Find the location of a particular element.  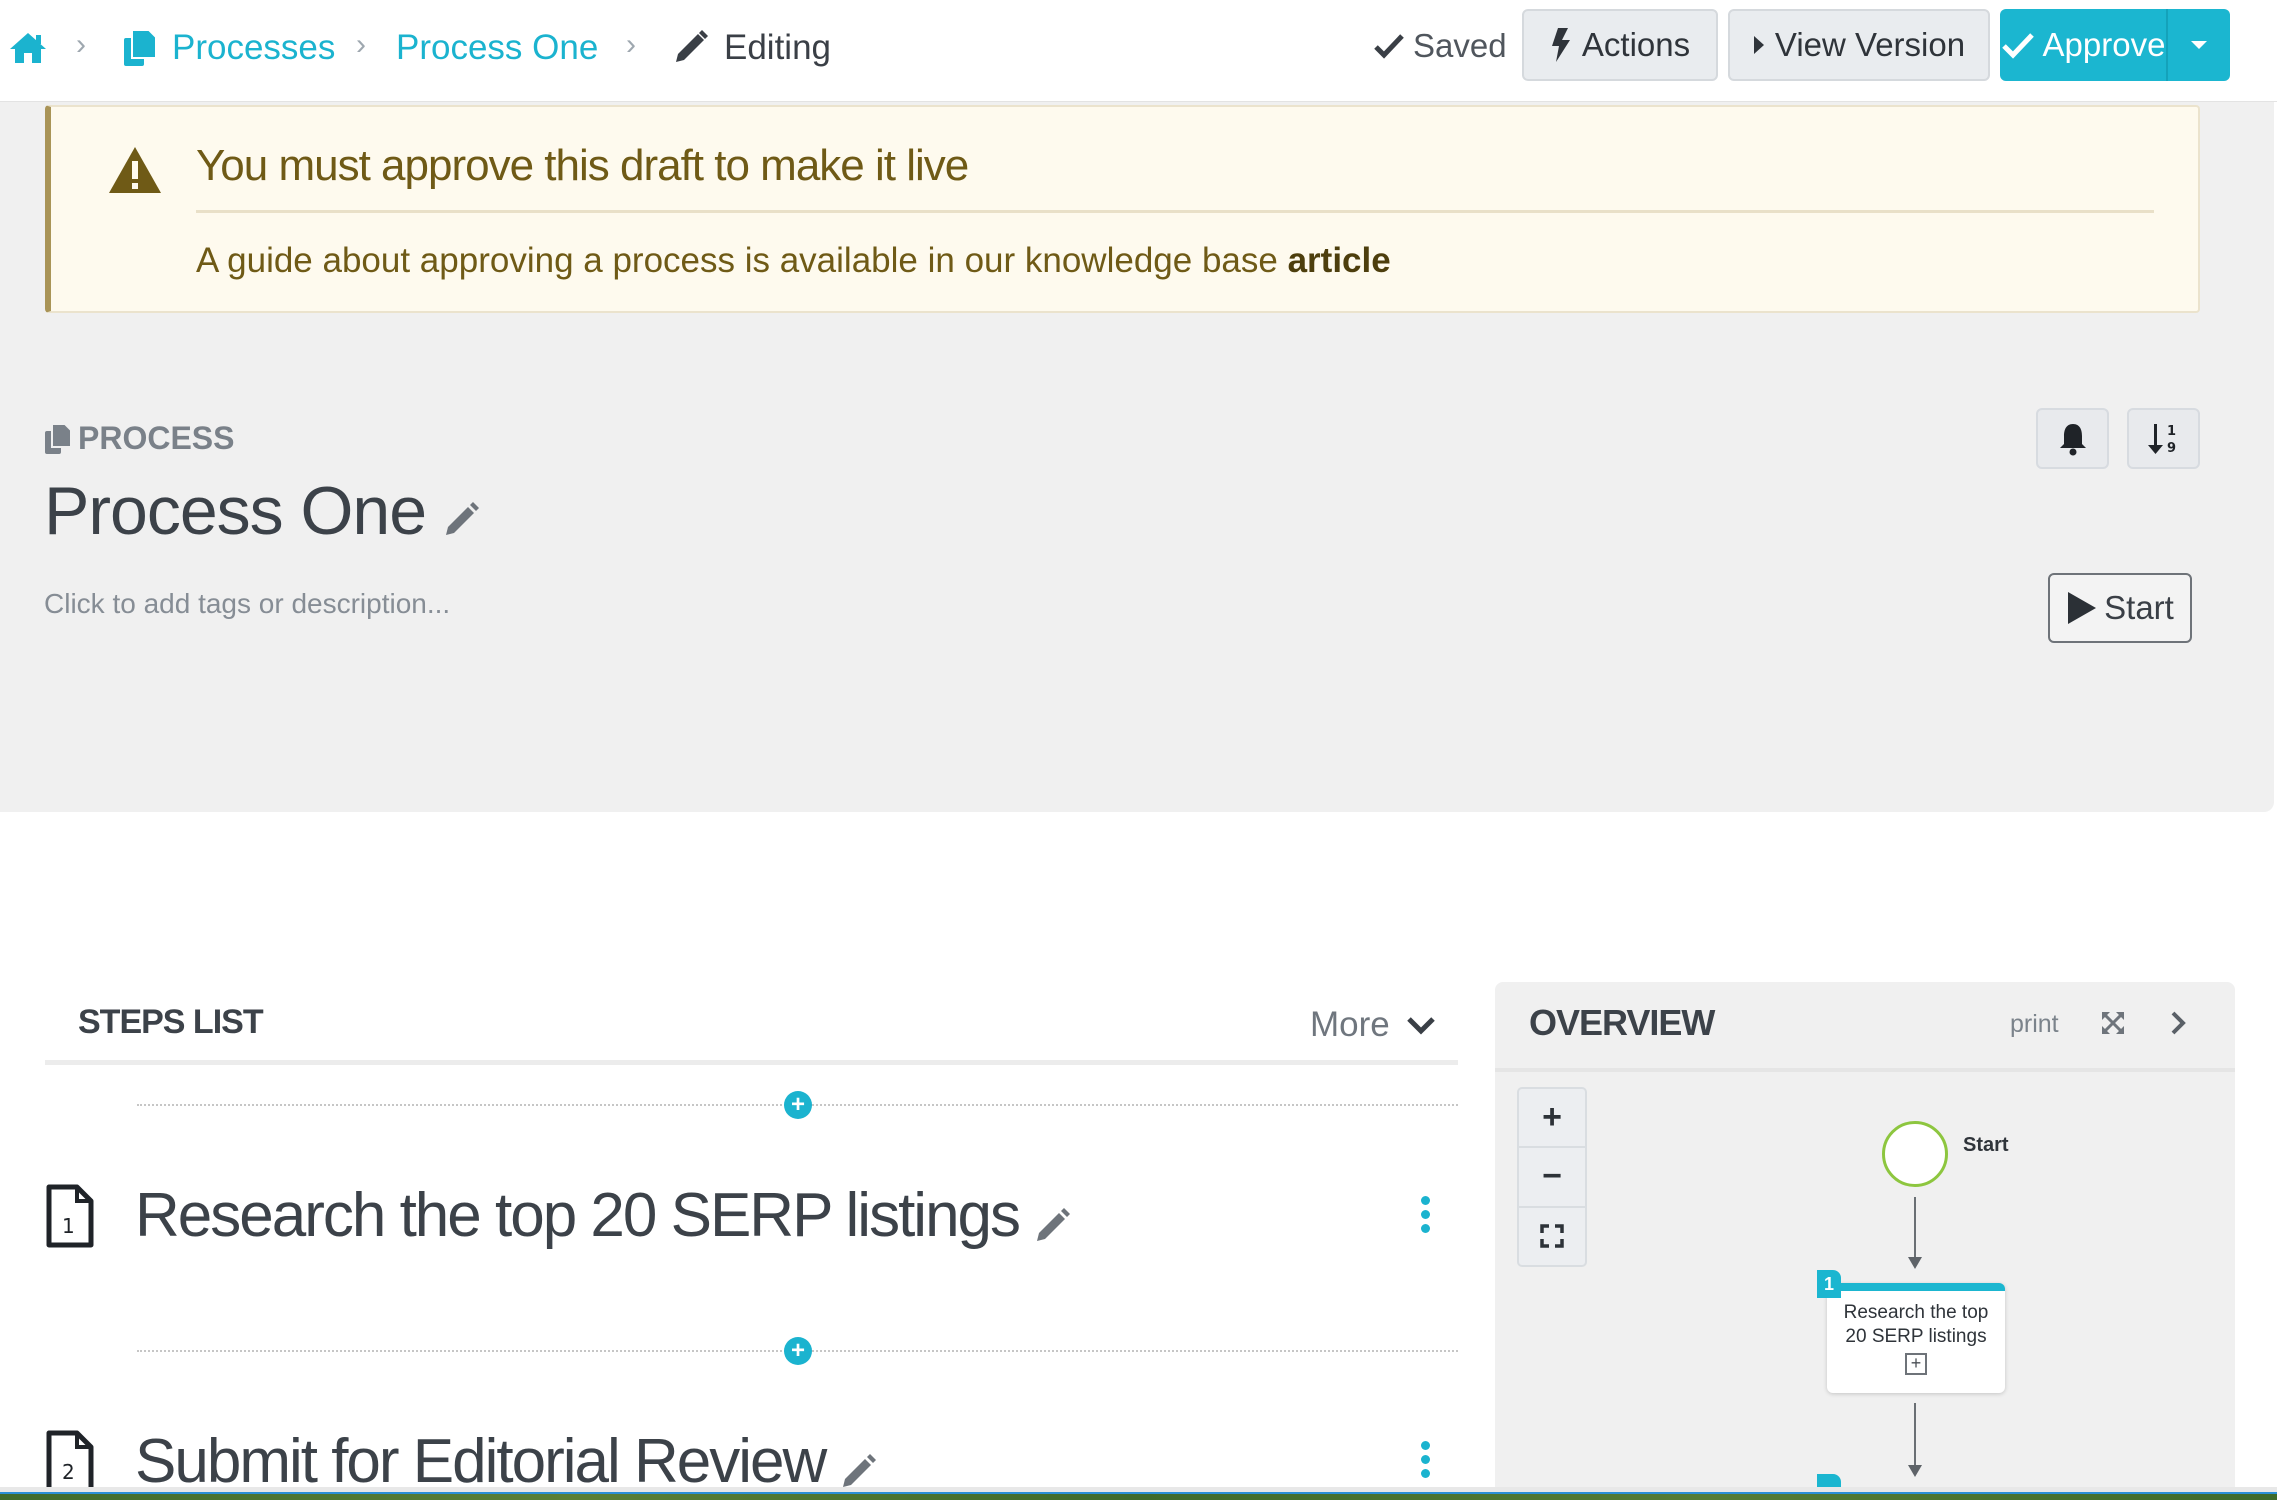

notifications-button is located at coordinates (2072, 438).